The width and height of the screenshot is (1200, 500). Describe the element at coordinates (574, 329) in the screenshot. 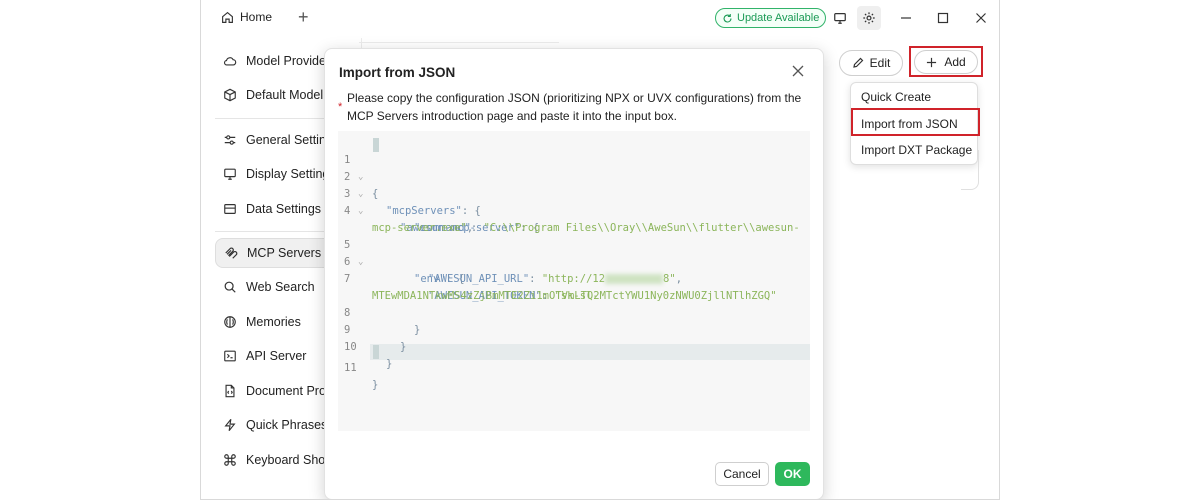

I see `code-line: 9 }` at that location.